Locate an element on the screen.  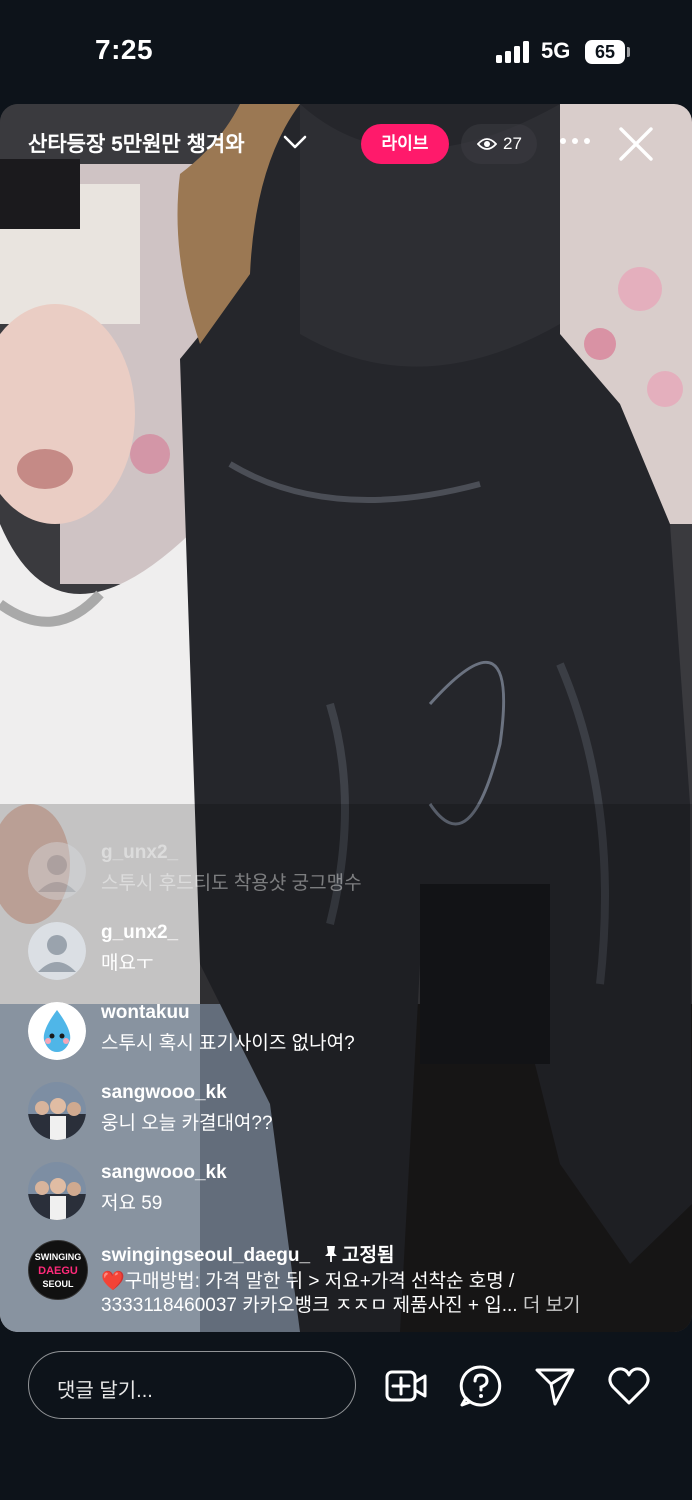
status-time: 7:25 is located at coordinates (124, 49).